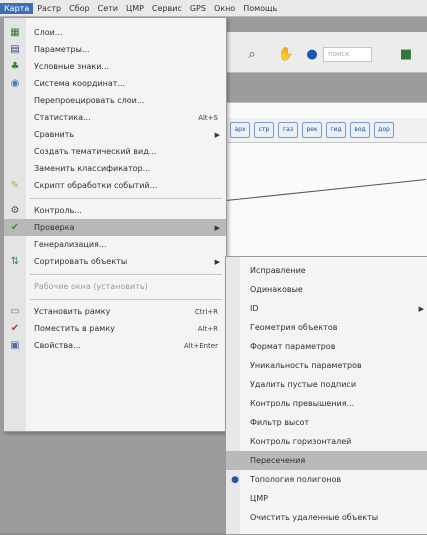  I want to click on submenu-item-dem: ЦМР, so click(326, 498).